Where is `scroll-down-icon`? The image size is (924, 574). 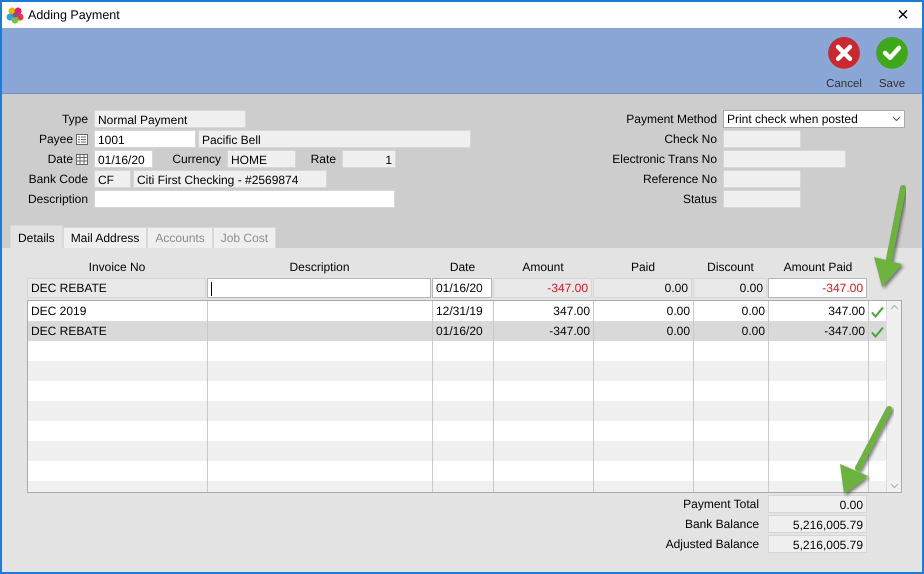 scroll-down-icon is located at coordinates (894, 486).